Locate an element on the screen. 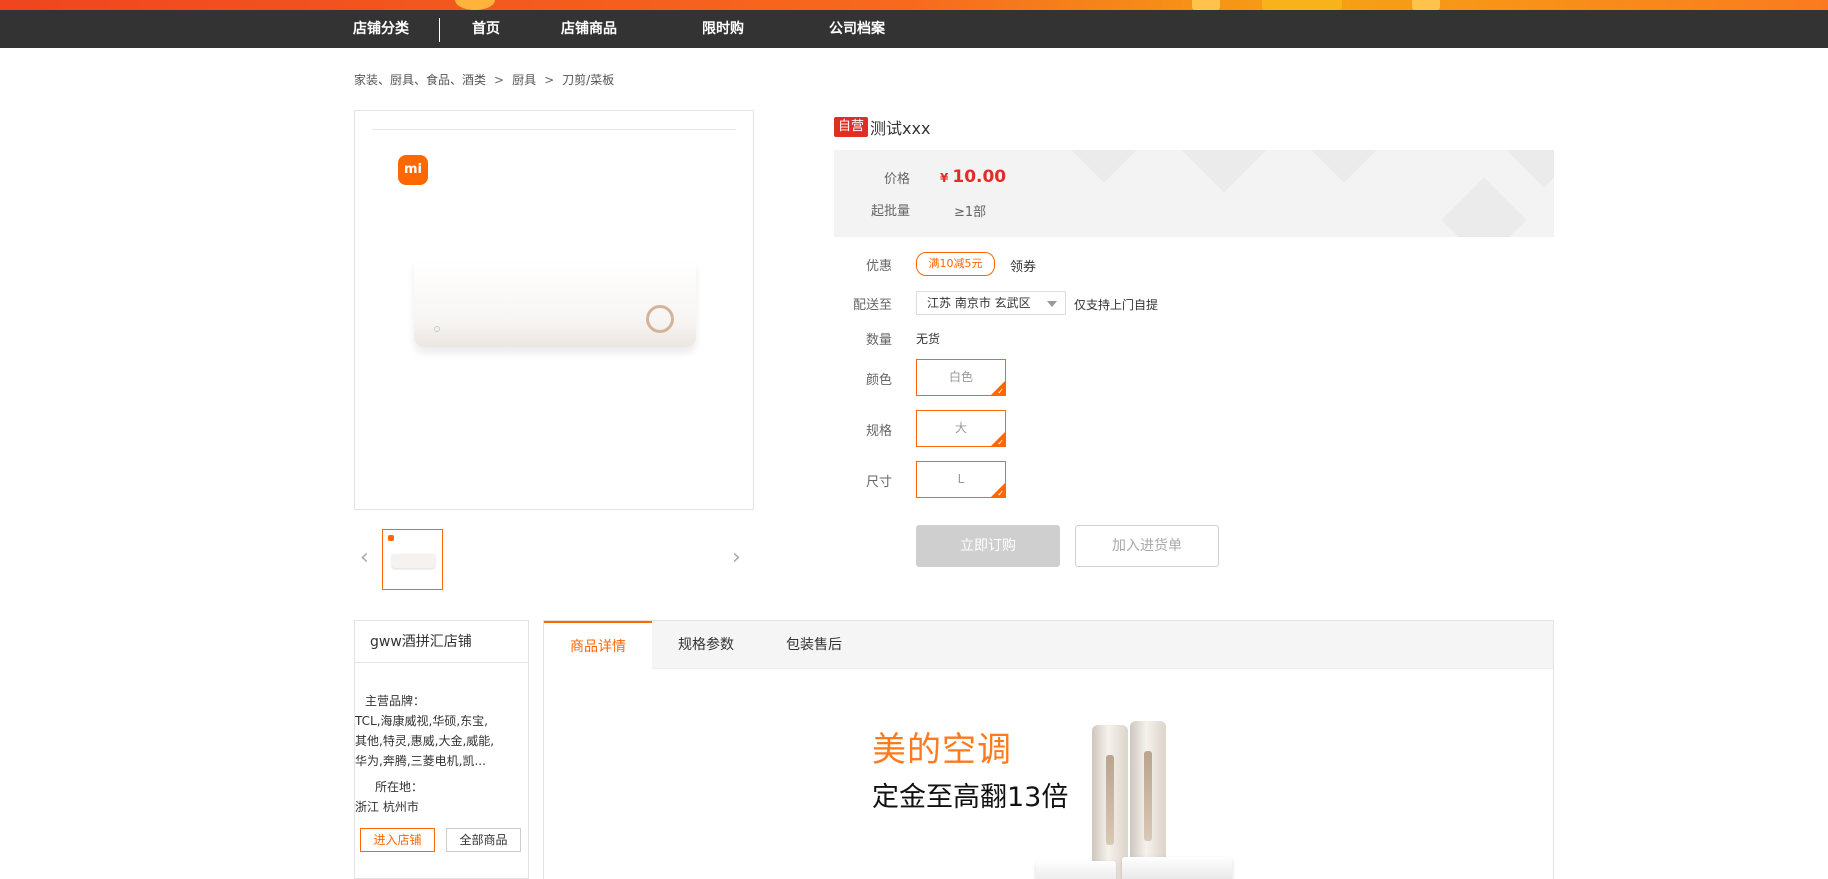 The image size is (1828, 879). pickup-note: 仅支持上门自提 is located at coordinates (1116, 305).